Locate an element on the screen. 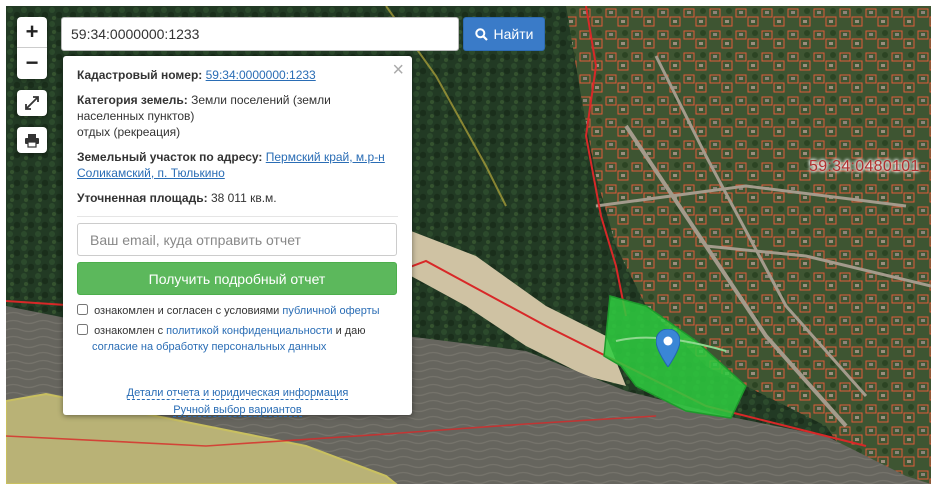  land-category-label: Категория земель: is located at coordinates (132, 100).